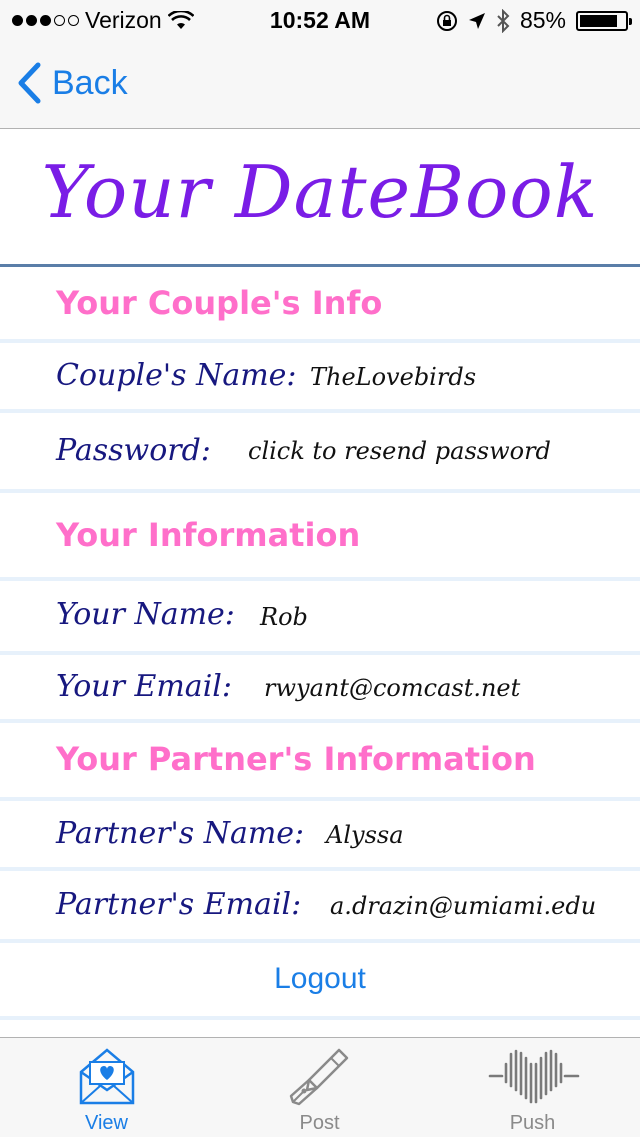 This screenshot has width=640, height=1137. I want to click on bluetooth-icon, so click(503, 20).